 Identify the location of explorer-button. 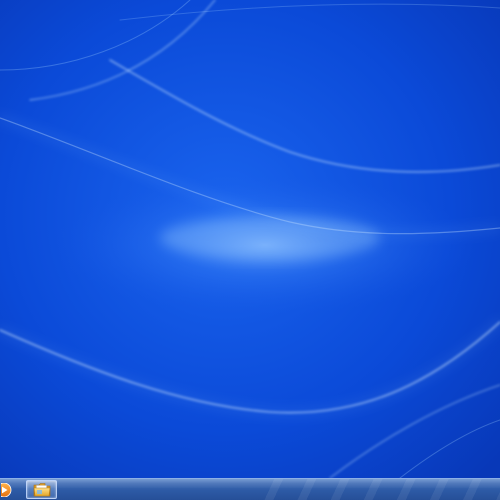
(41, 489).